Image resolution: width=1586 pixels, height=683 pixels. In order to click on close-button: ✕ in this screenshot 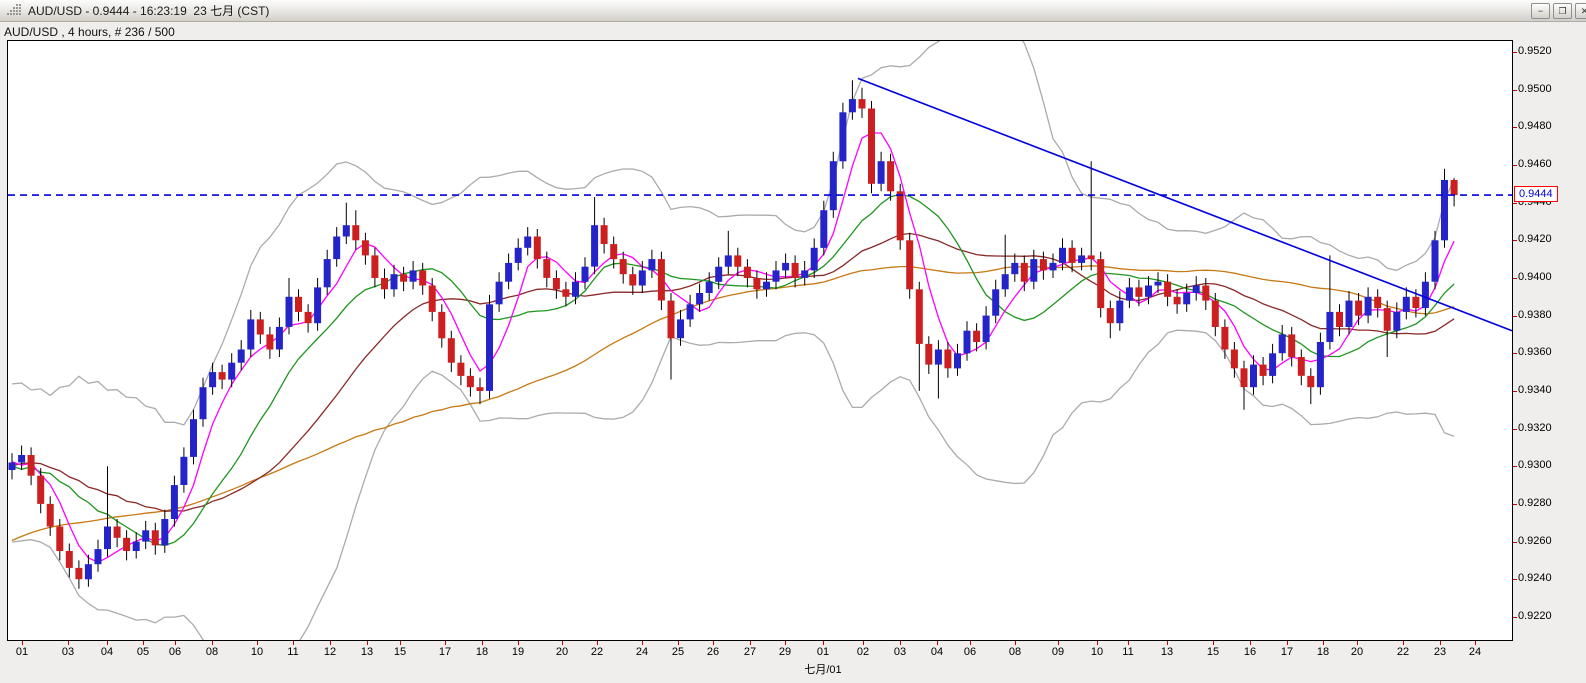, I will do `click(1580, 11)`.